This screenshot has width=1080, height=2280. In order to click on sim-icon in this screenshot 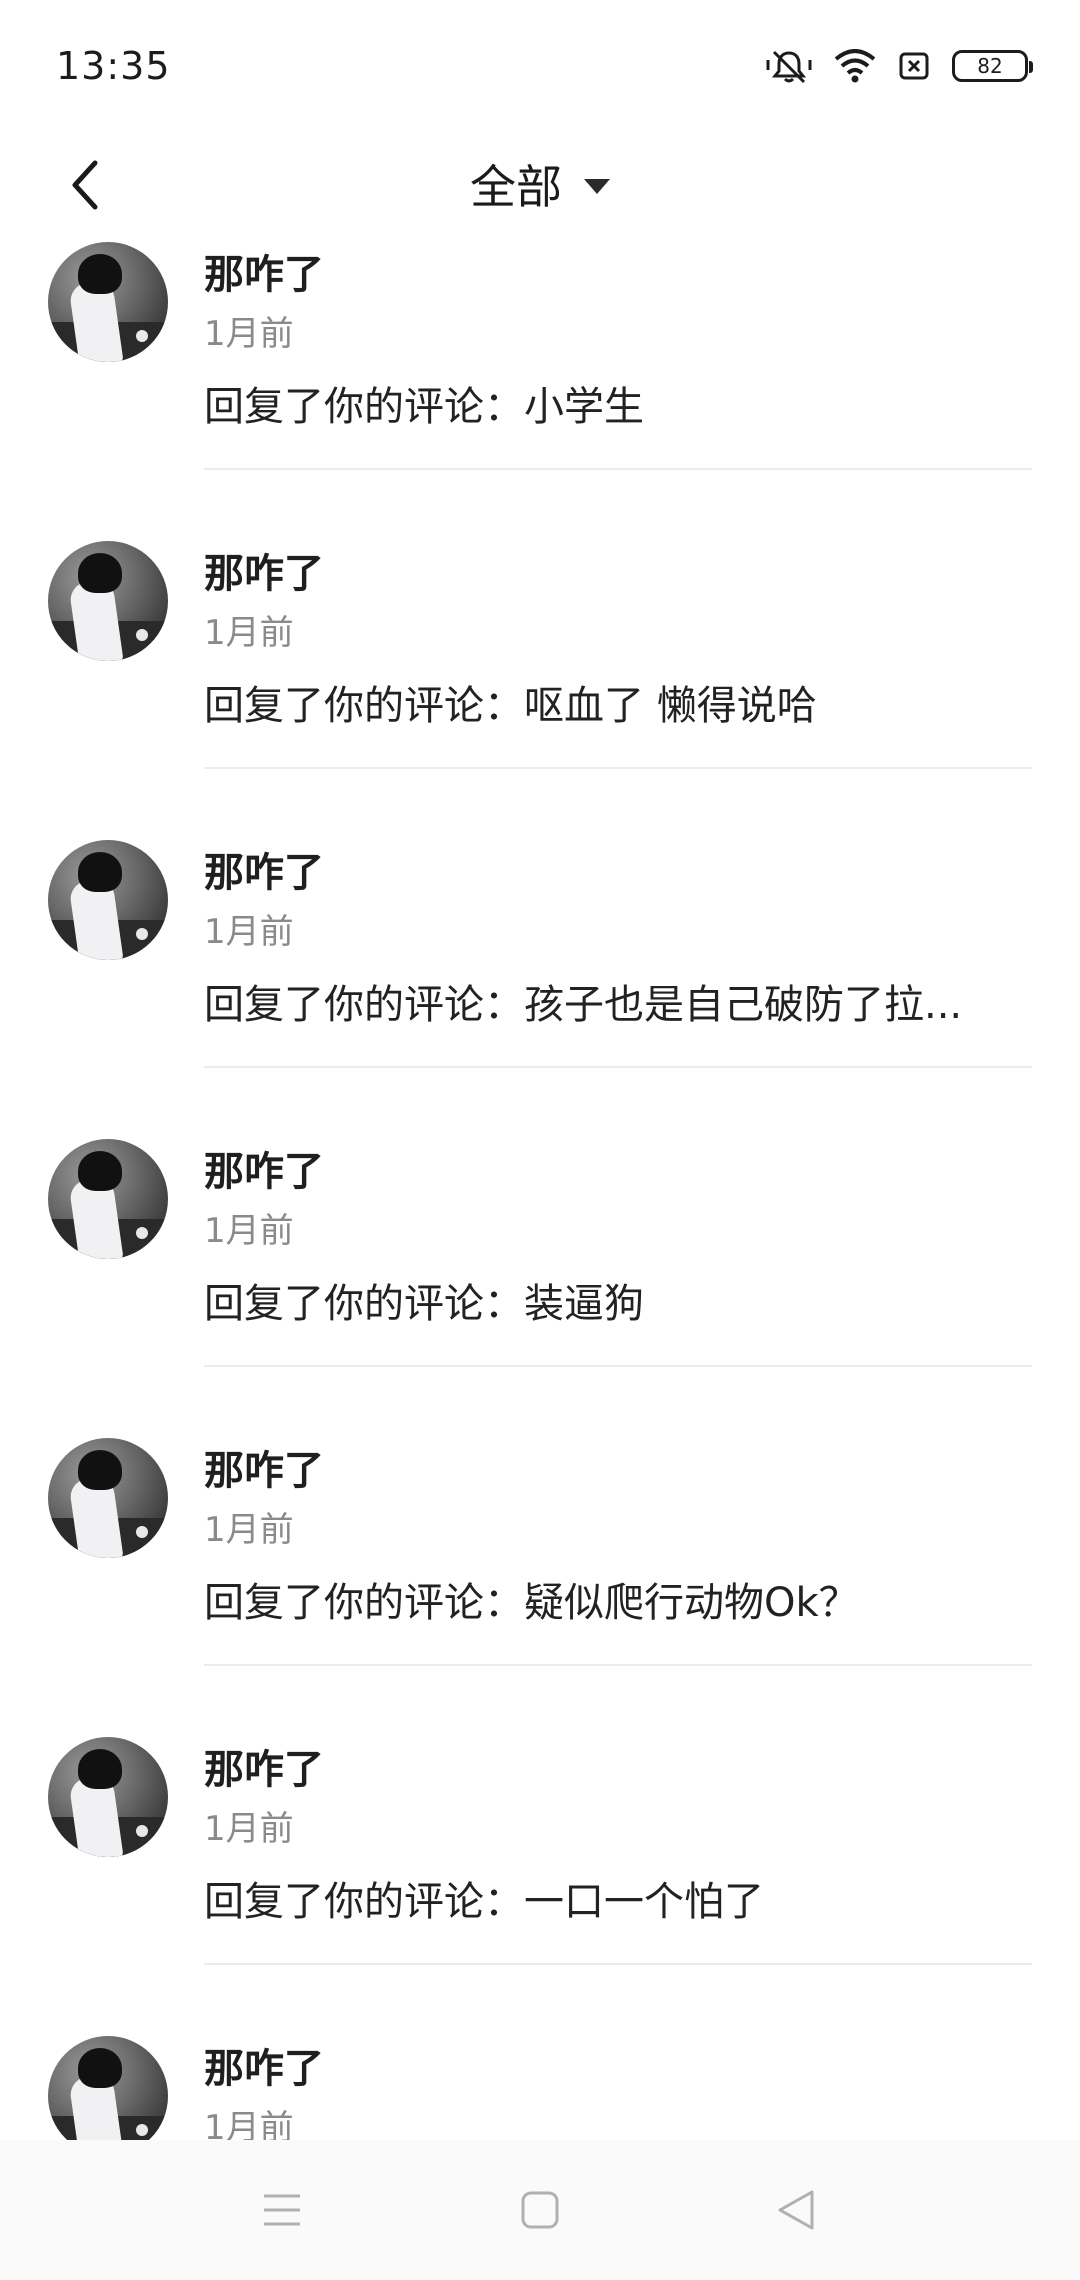, I will do `click(914, 66)`.